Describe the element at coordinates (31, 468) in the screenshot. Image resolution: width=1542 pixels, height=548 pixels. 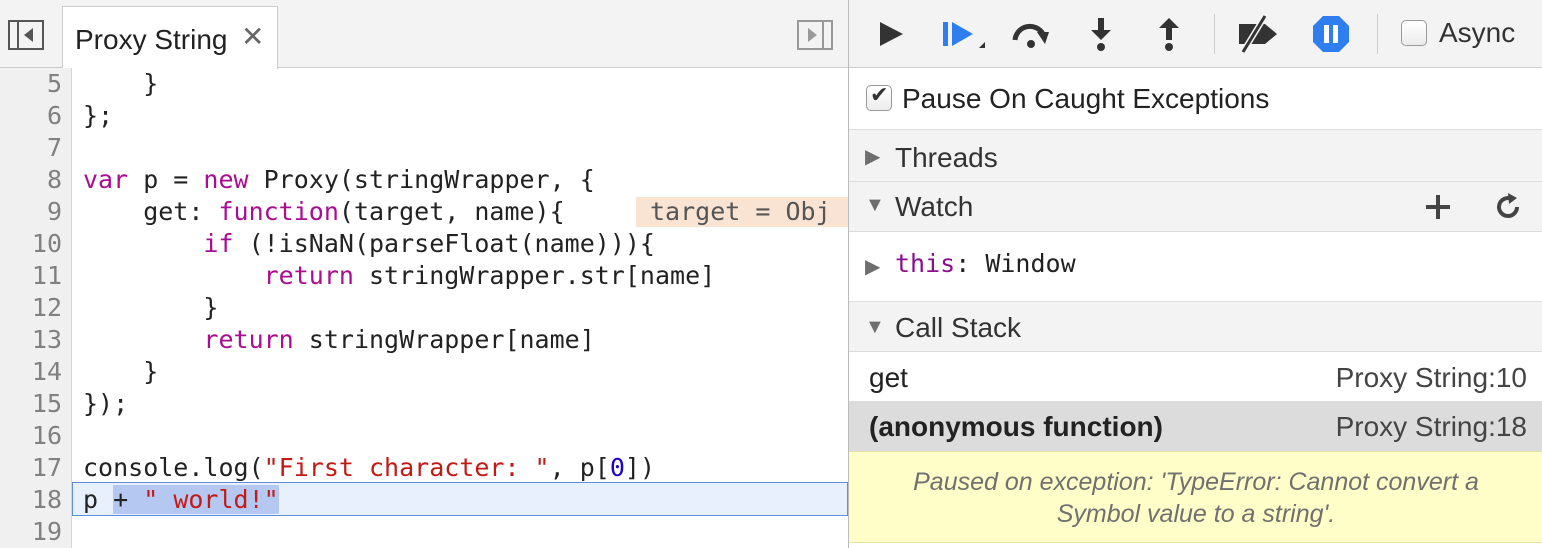
I see `line-number: 17` at that location.